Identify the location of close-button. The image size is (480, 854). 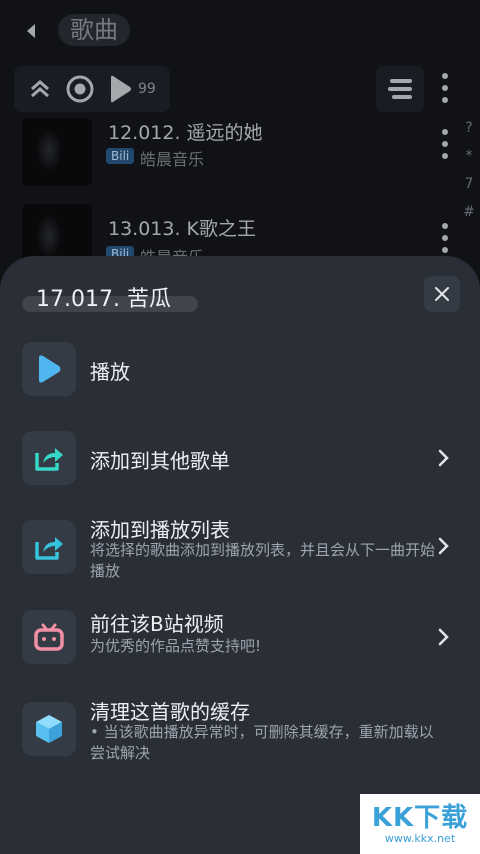
(442, 294).